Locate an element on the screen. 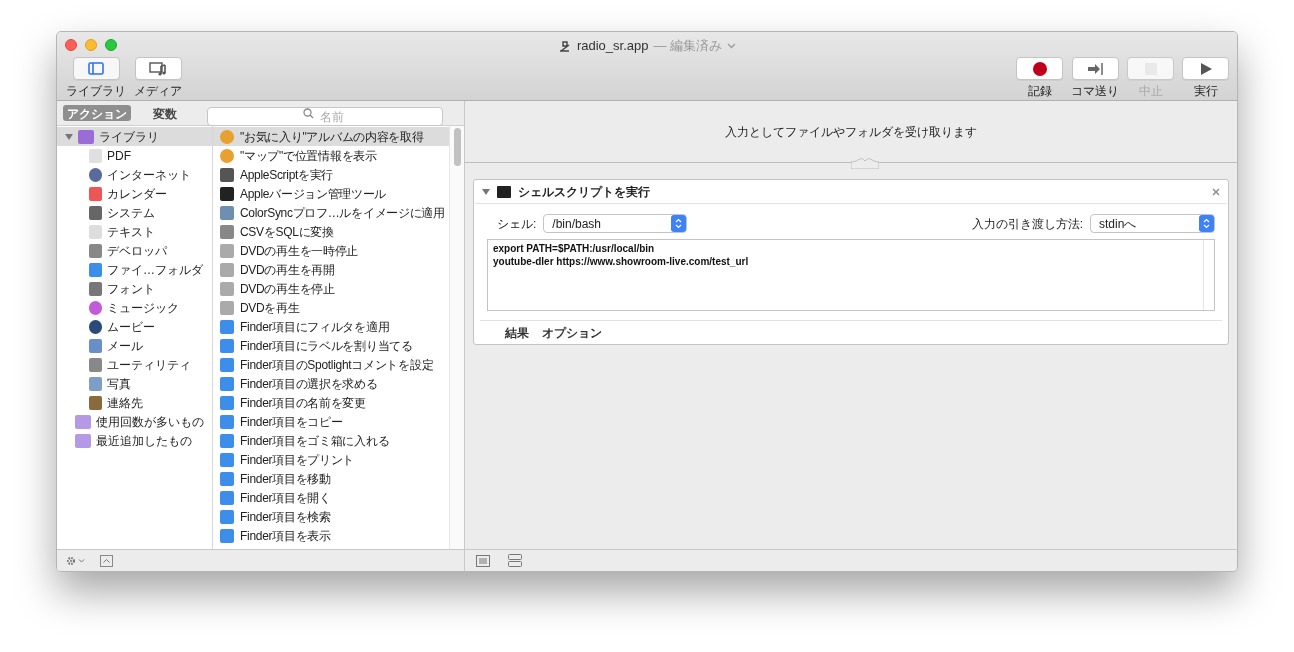  action-item: Finder項目をゴミ箱に入れる is located at coordinates (331, 440).